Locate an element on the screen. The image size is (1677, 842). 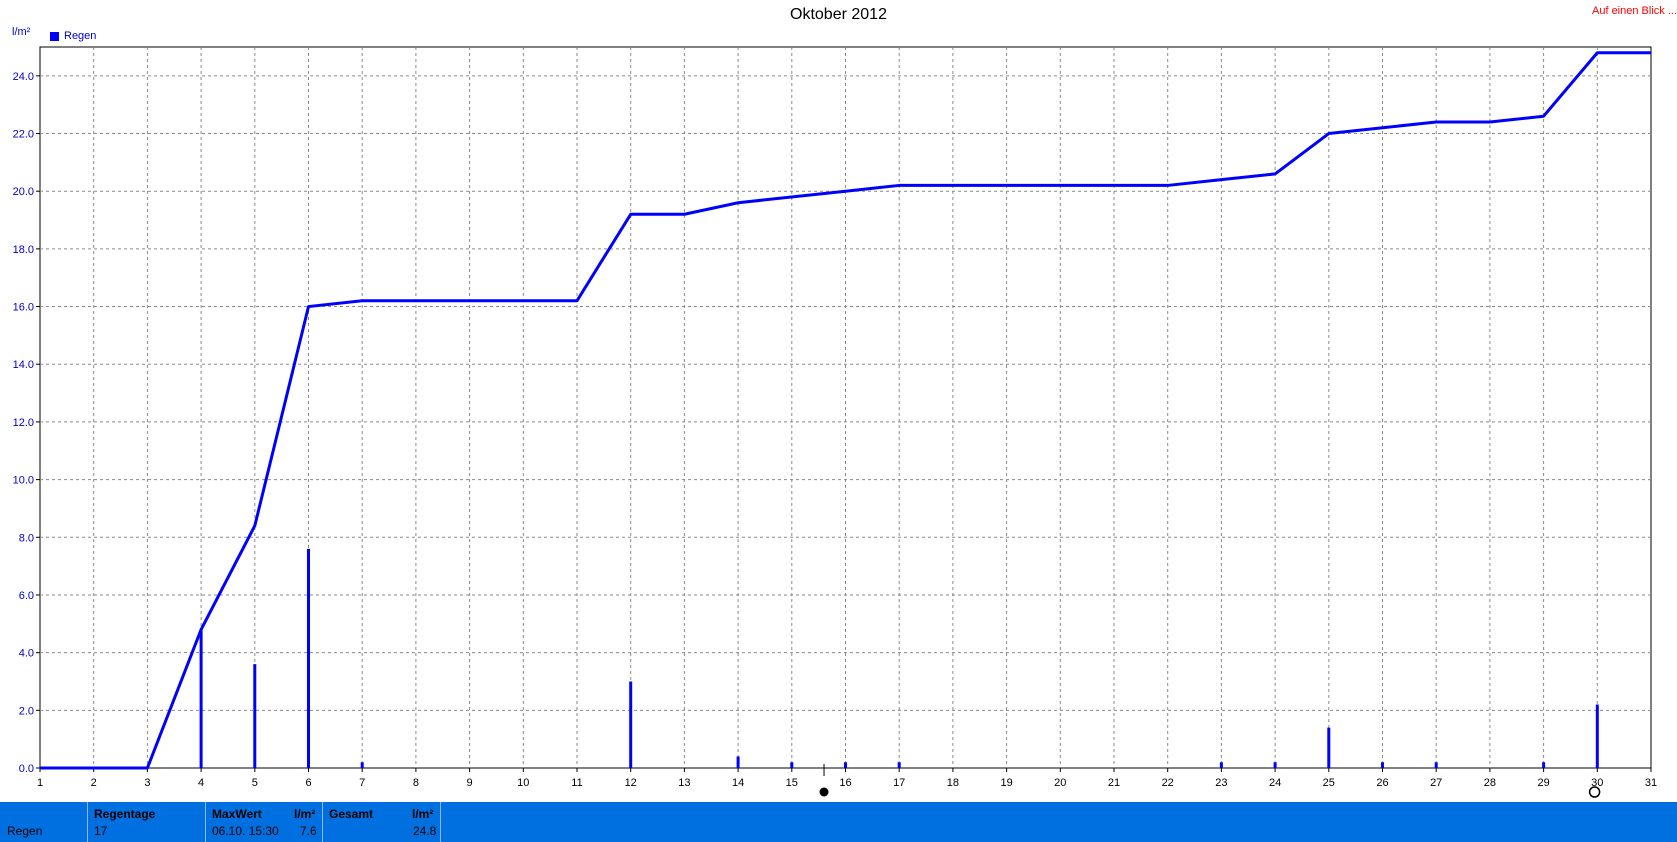
x-tick-label: 7 is located at coordinates (362, 783).